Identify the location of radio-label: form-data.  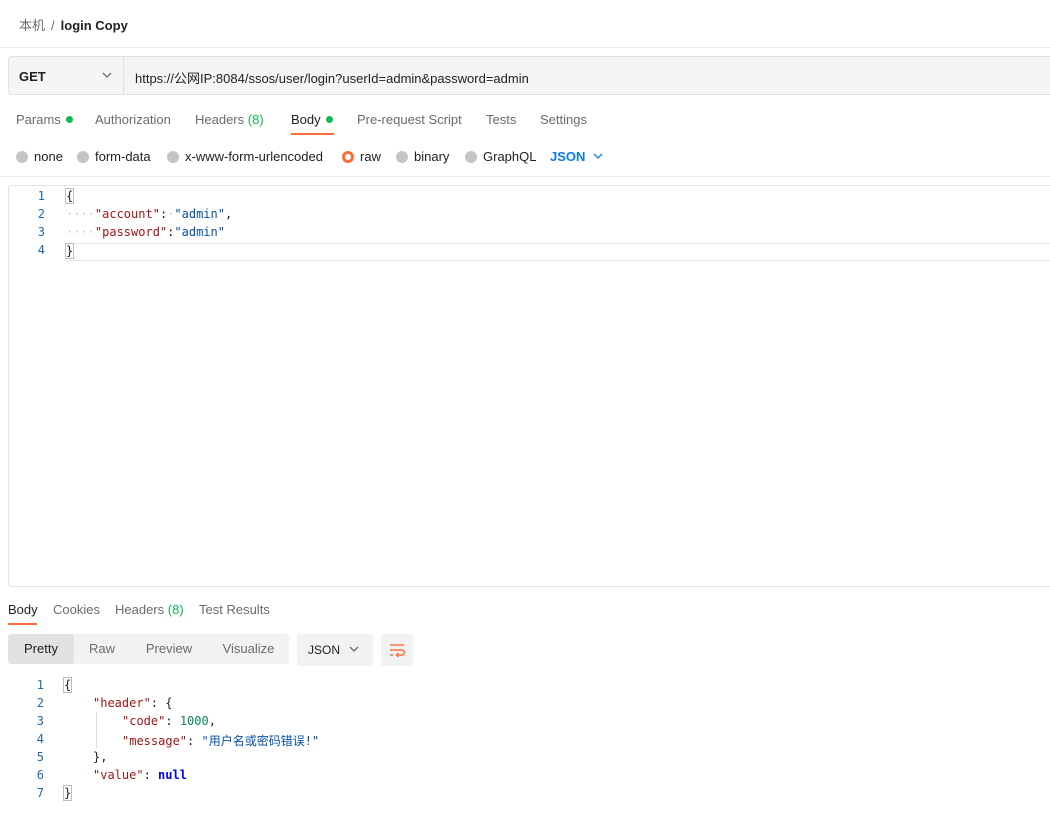
(123, 156).